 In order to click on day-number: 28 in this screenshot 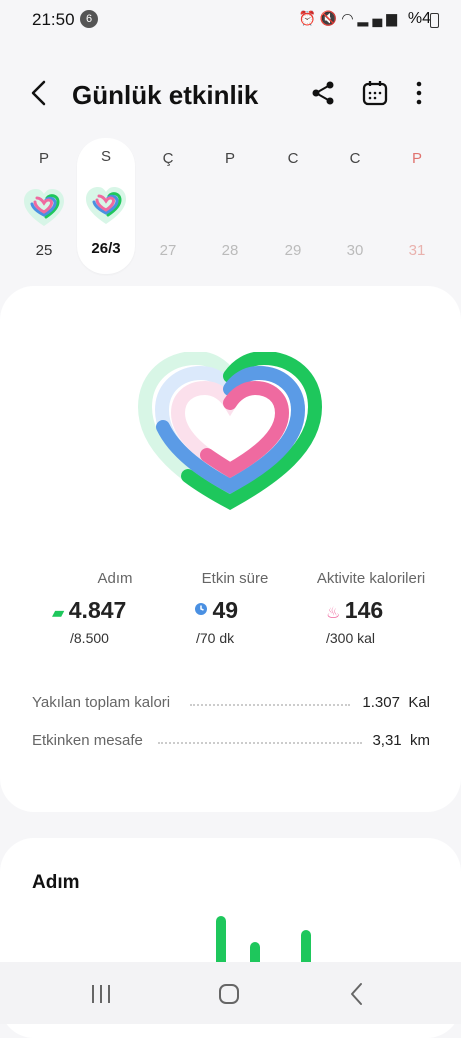, I will do `click(230, 250)`.